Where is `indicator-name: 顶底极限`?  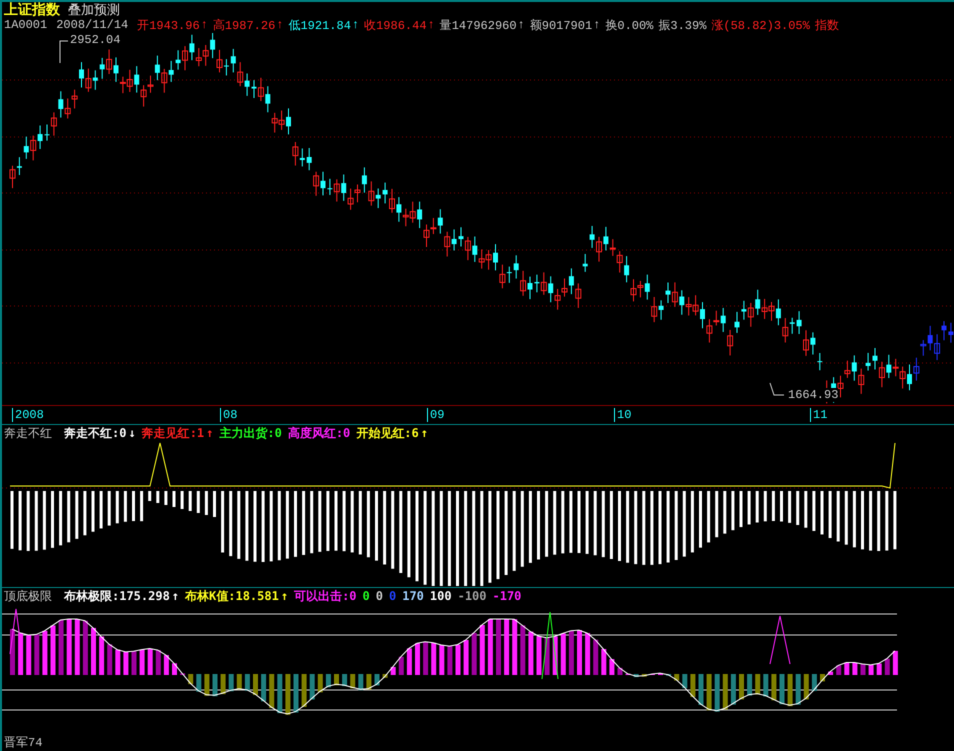
indicator-name: 顶底极限 is located at coordinates (28, 596).